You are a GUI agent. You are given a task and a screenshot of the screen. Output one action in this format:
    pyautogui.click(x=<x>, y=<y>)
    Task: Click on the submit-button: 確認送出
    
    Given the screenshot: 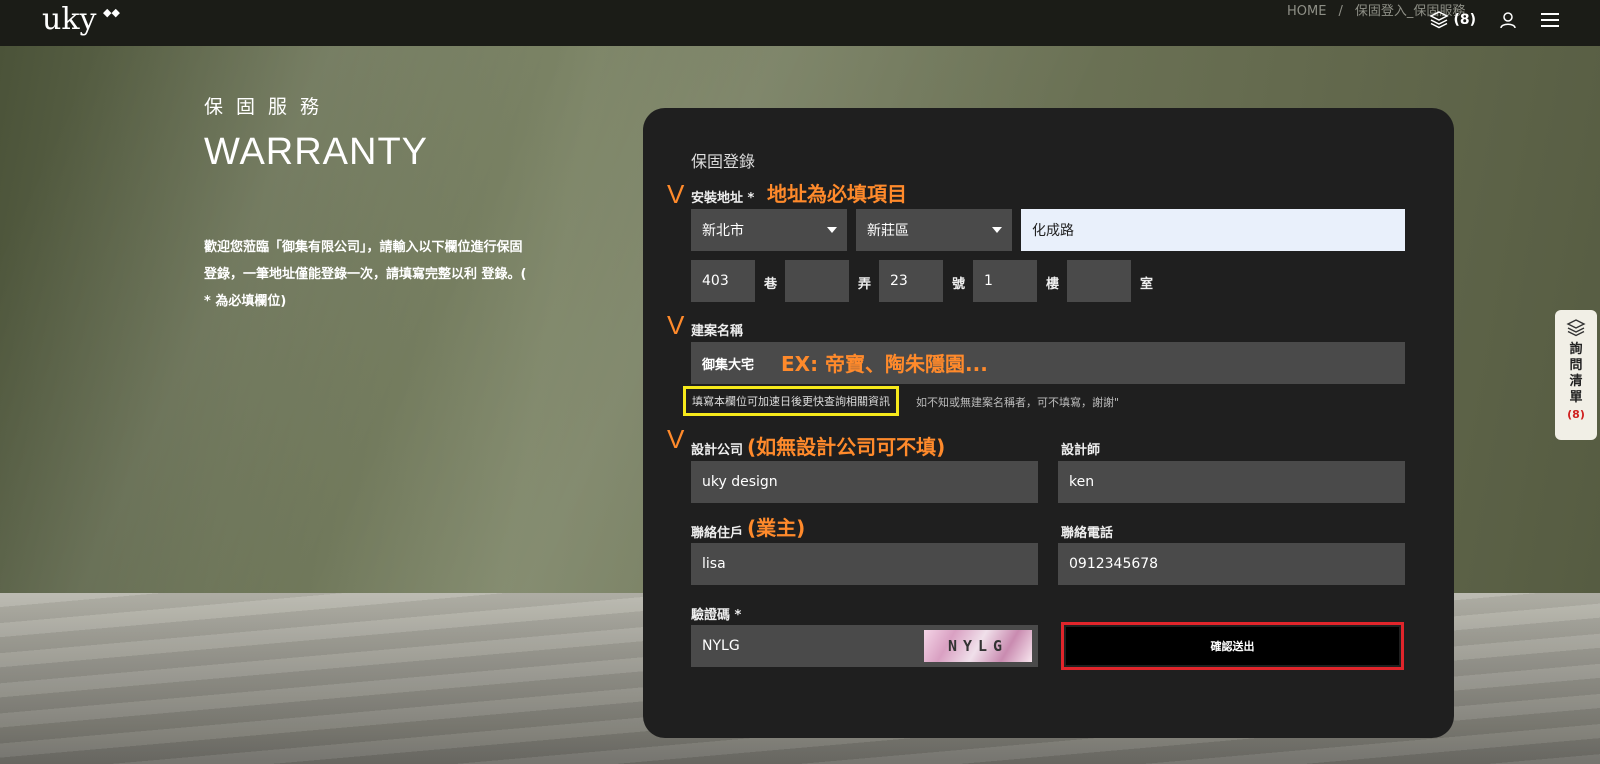 What is the action you would take?
    pyautogui.click(x=1232, y=646)
    